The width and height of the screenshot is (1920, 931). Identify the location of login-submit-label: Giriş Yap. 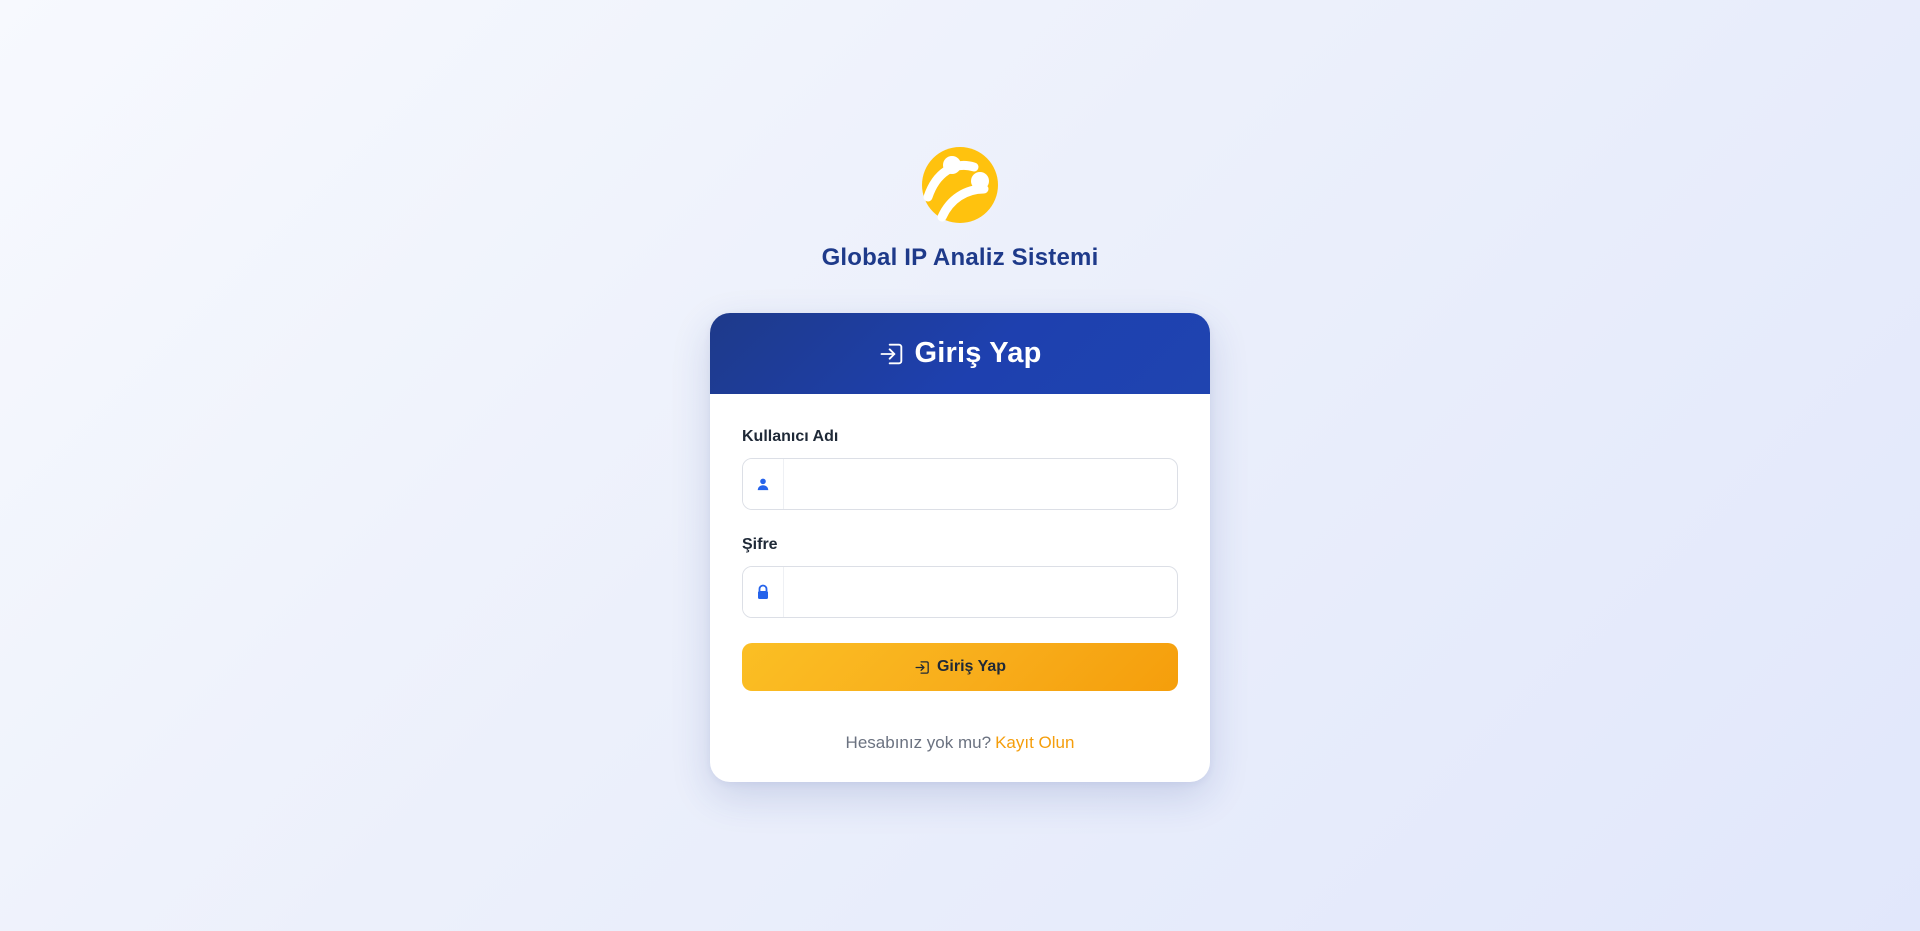
(971, 666).